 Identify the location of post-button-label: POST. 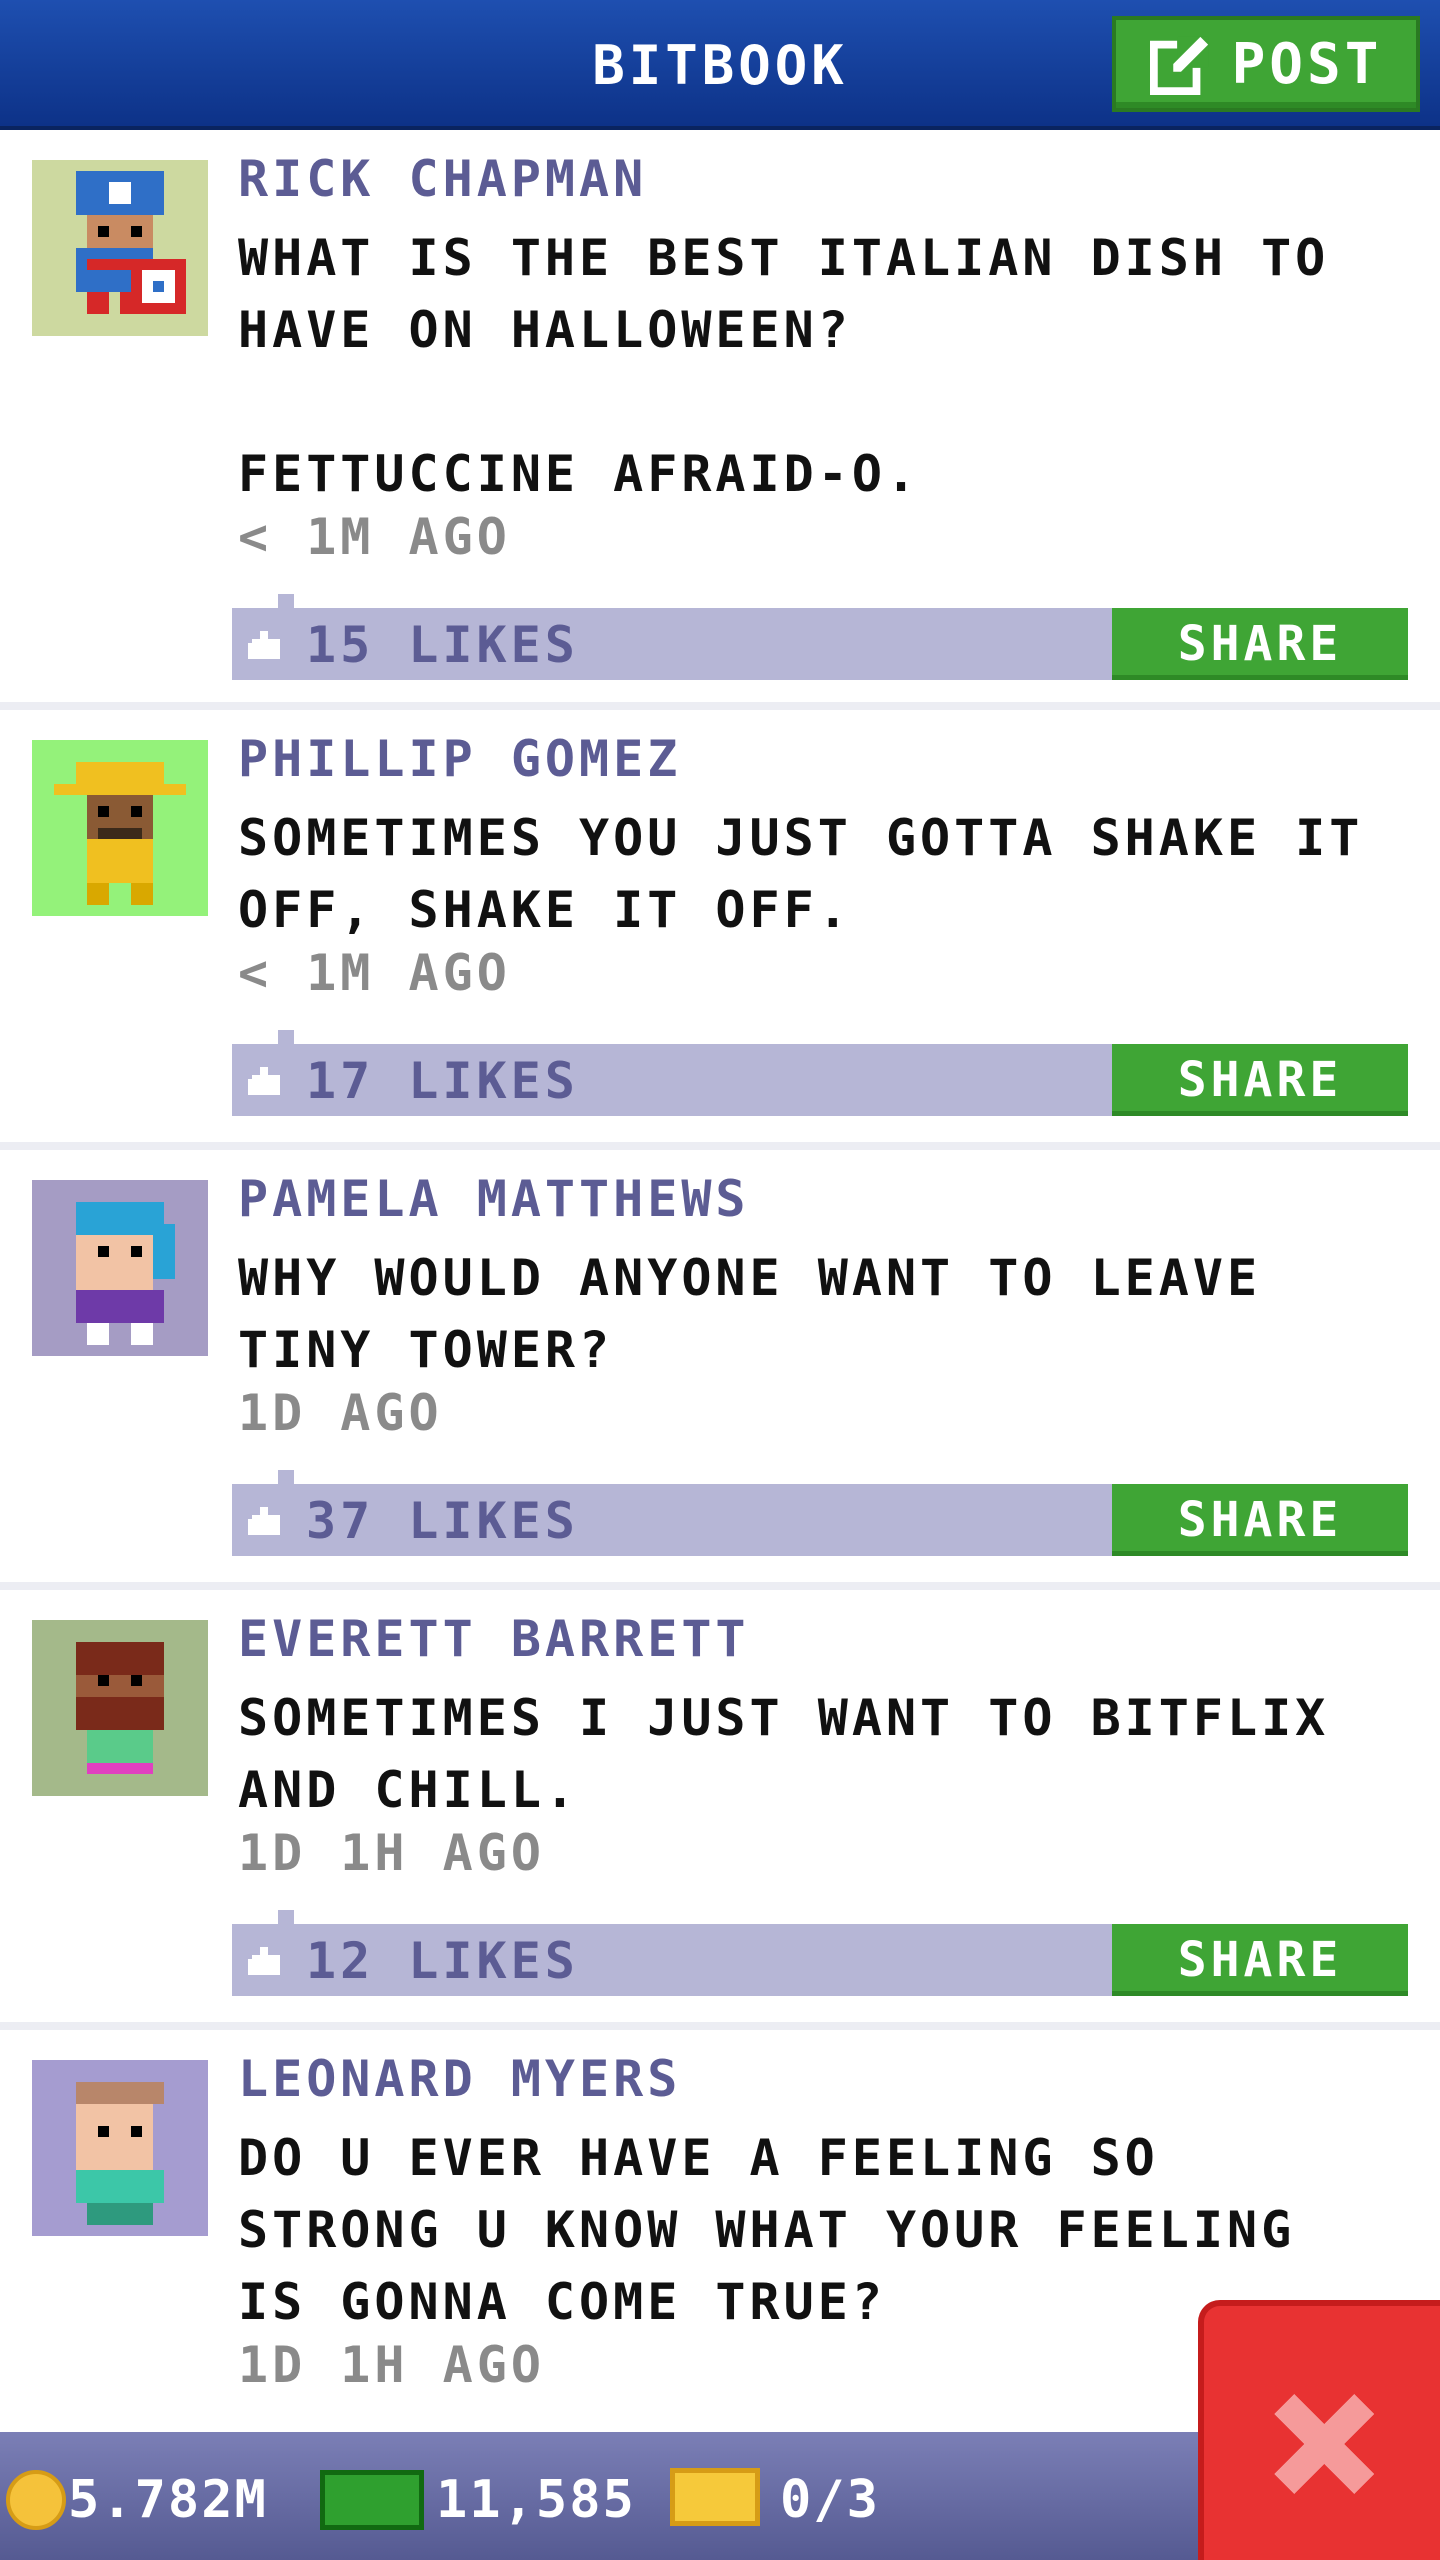
(1307, 64).